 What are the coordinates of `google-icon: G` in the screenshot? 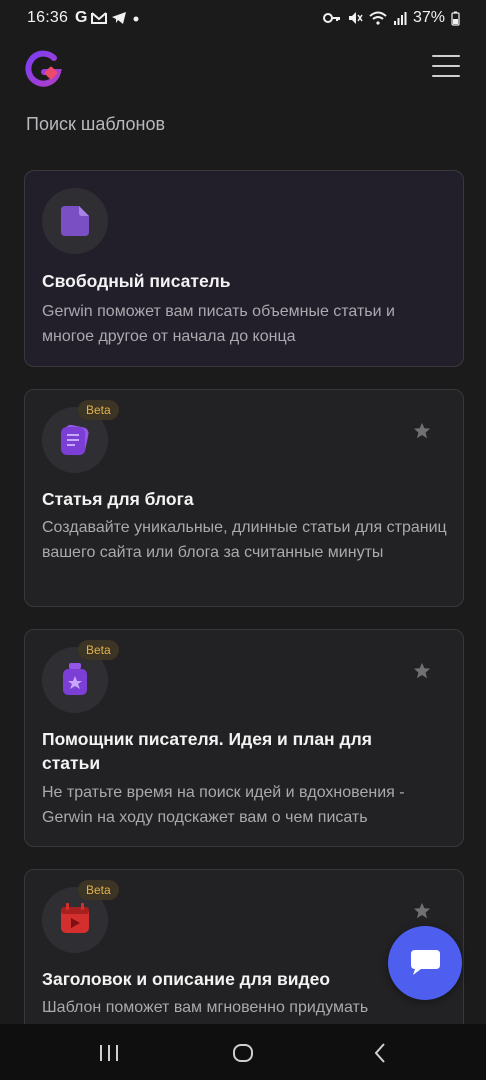 It's located at (81, 17).